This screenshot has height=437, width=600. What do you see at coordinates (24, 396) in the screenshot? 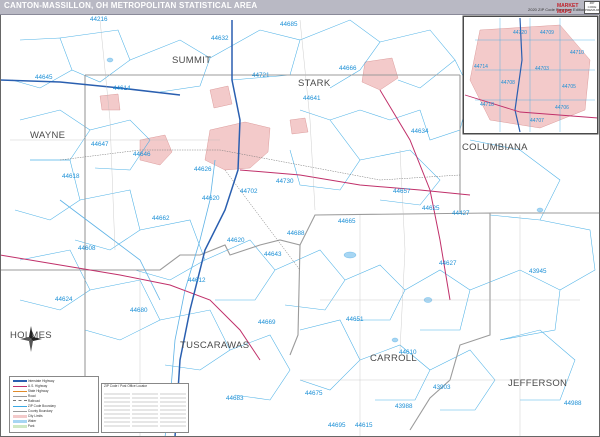
I see `legend-row: Road` at bounding box center [24, 396].